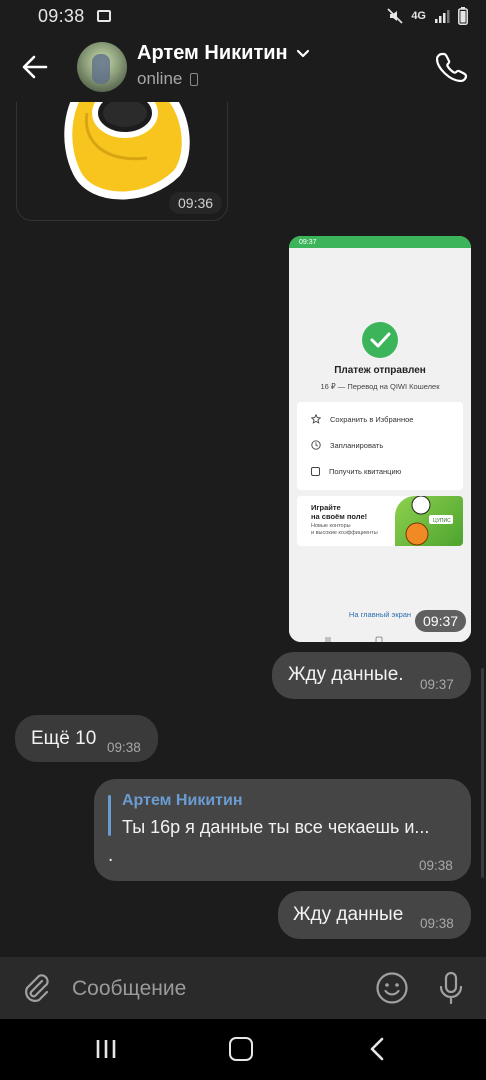  Describe the element at coordinates (111, 855) in the screenshot. I see `message-text: .` at that location.